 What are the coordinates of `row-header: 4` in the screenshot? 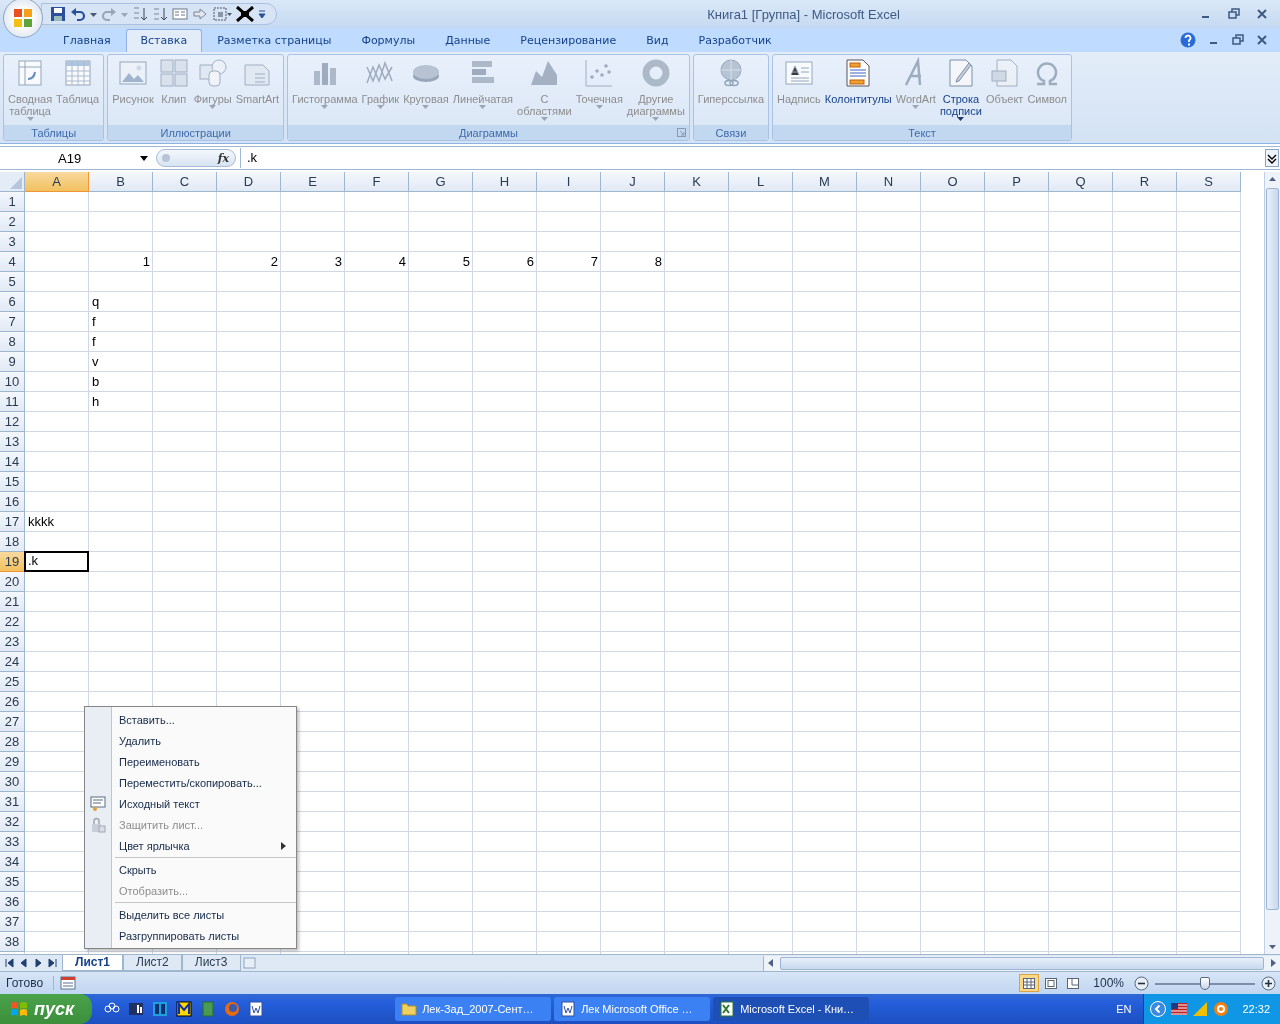 It's located at (12, 262).